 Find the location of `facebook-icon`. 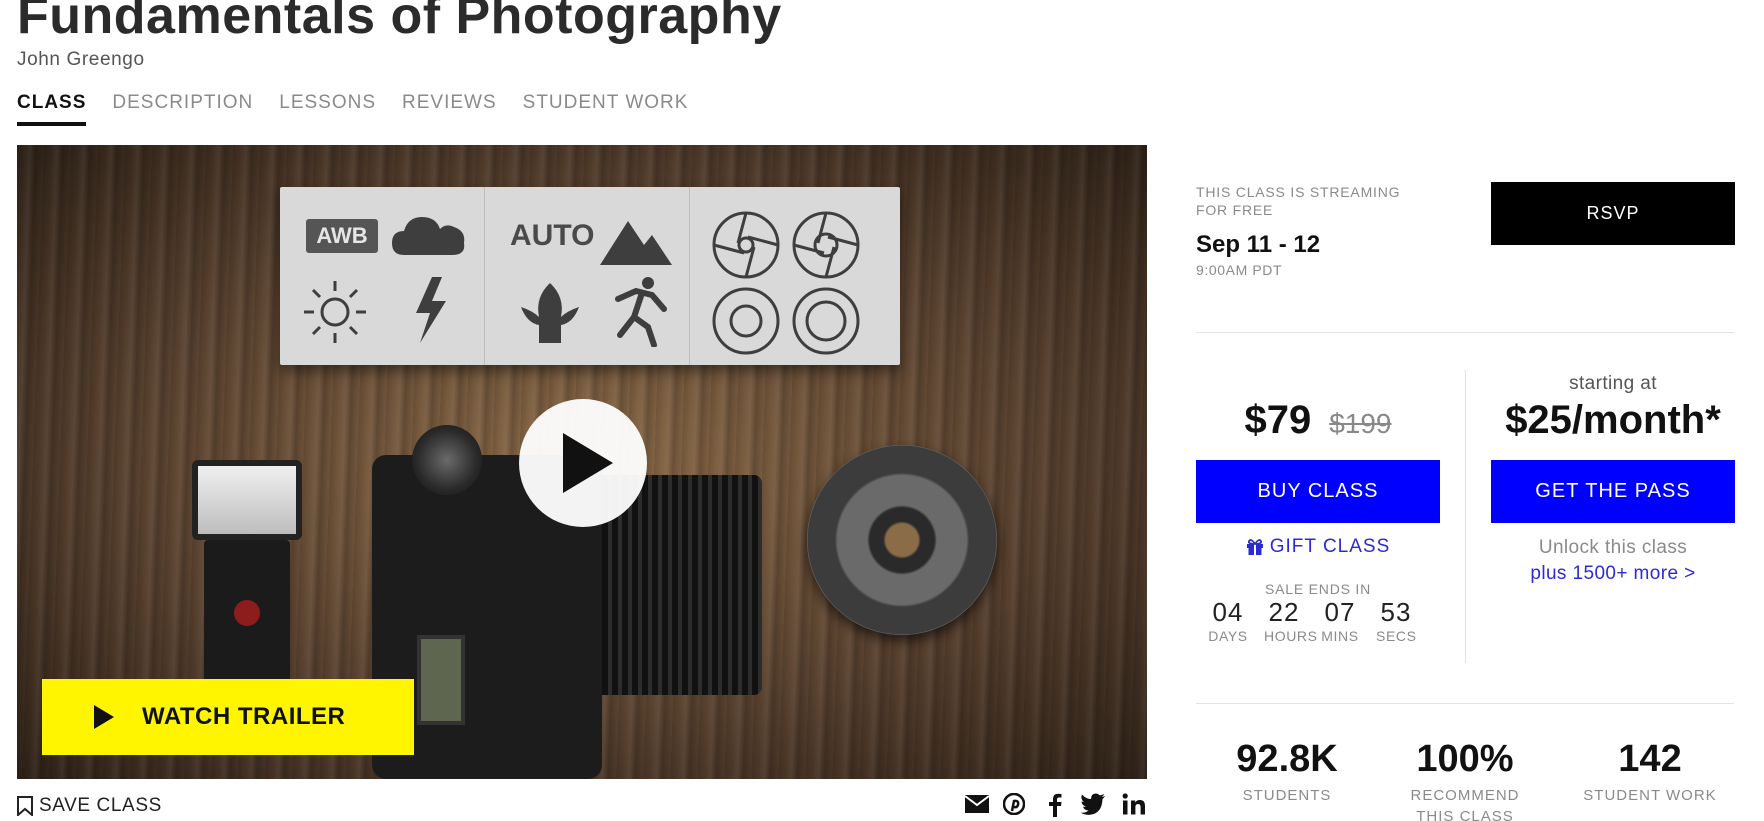

facebook-icon is located at coordinates (1055, 805).